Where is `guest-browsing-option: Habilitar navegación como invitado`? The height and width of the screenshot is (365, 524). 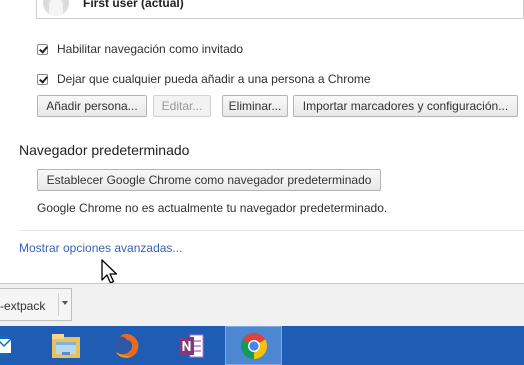
guest-browsing-option: Habilitar navegación como invitado is located at coordinates (140, 49).